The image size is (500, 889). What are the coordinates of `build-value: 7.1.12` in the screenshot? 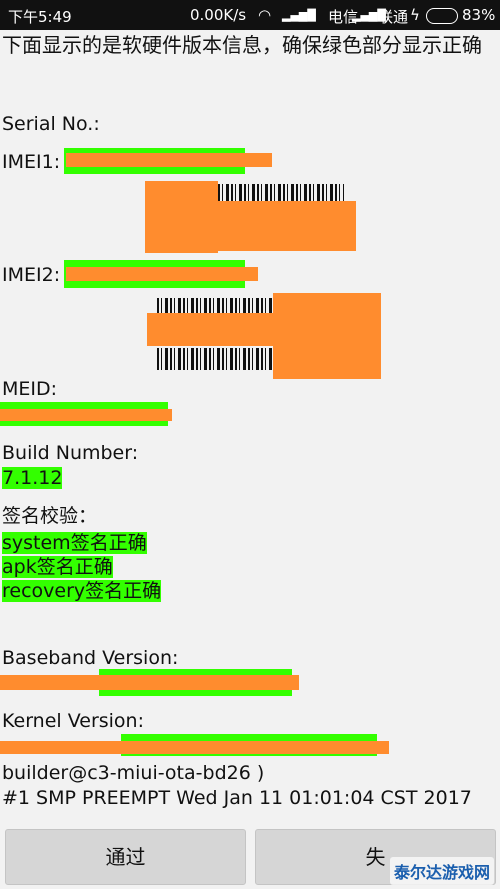 It's located at (32, 478).